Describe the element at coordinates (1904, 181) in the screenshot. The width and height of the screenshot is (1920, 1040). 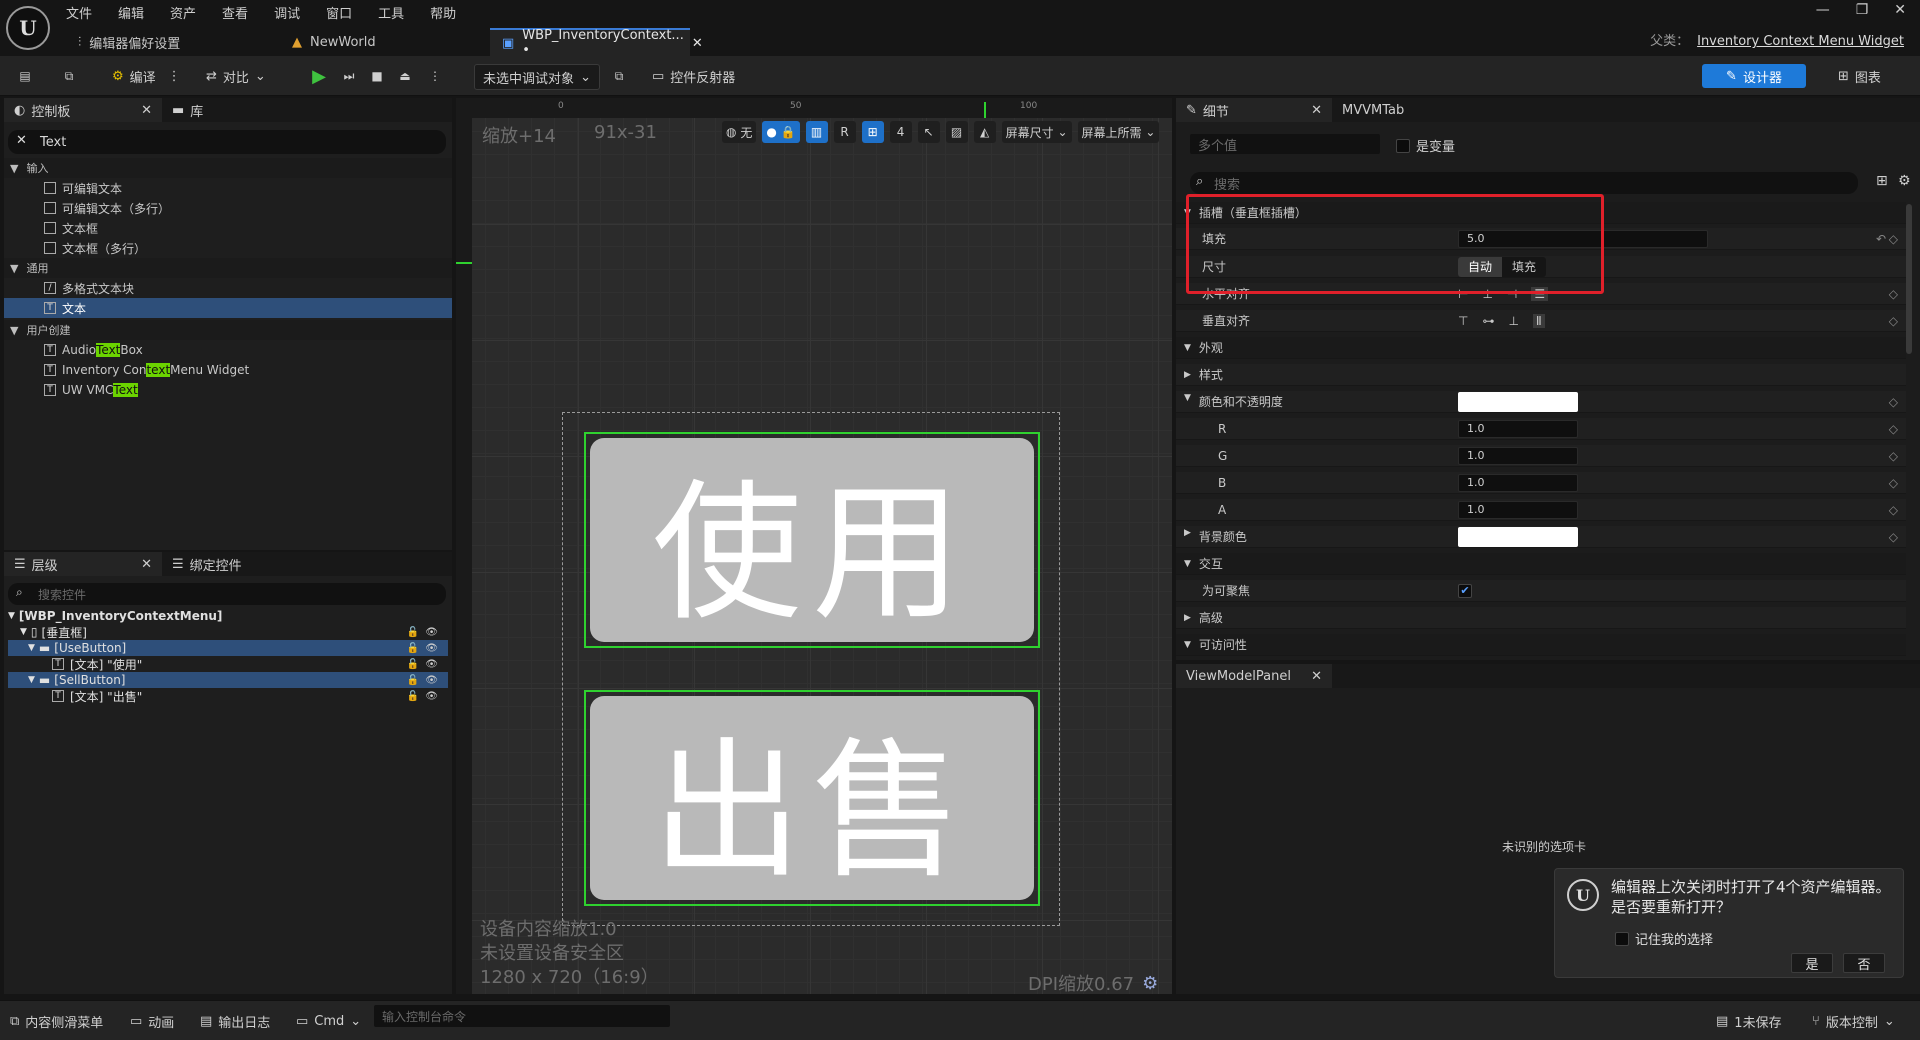
I see `settings-gear-icon: ⚙` at that location.